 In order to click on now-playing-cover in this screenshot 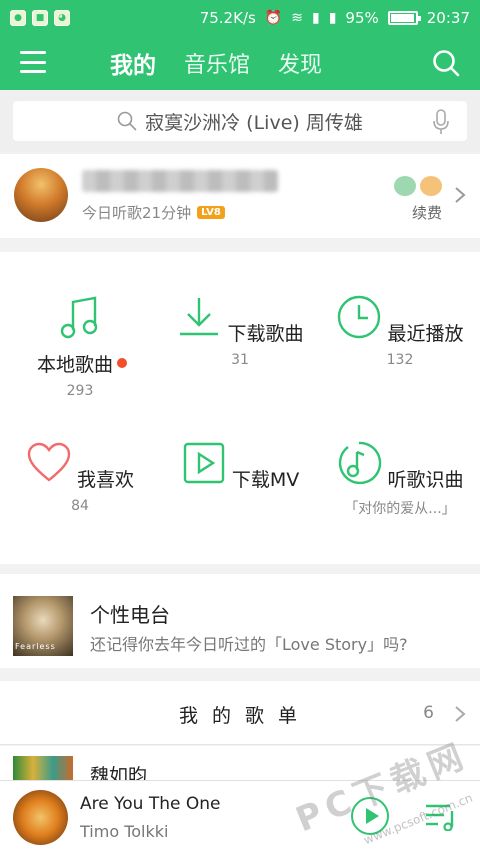, I will do `click(40, 817)`.